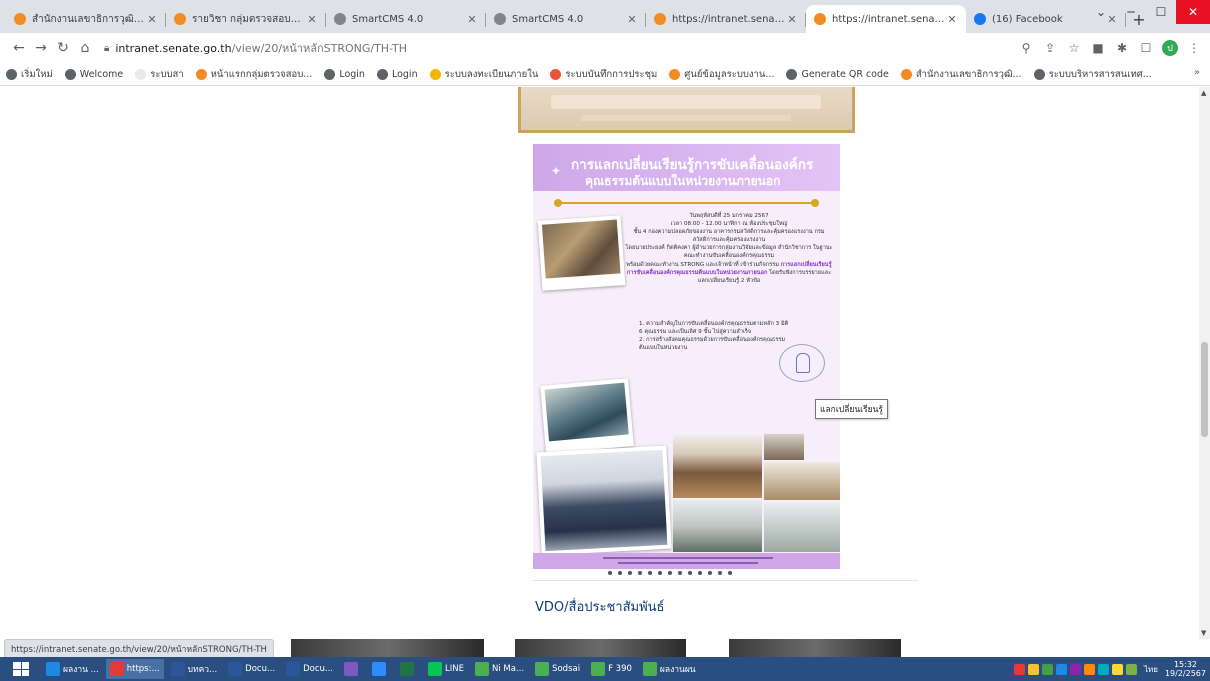  Describe the element at coordinates (63, 48) in the screenshot. I see `reload-icon: ↻` at that location.